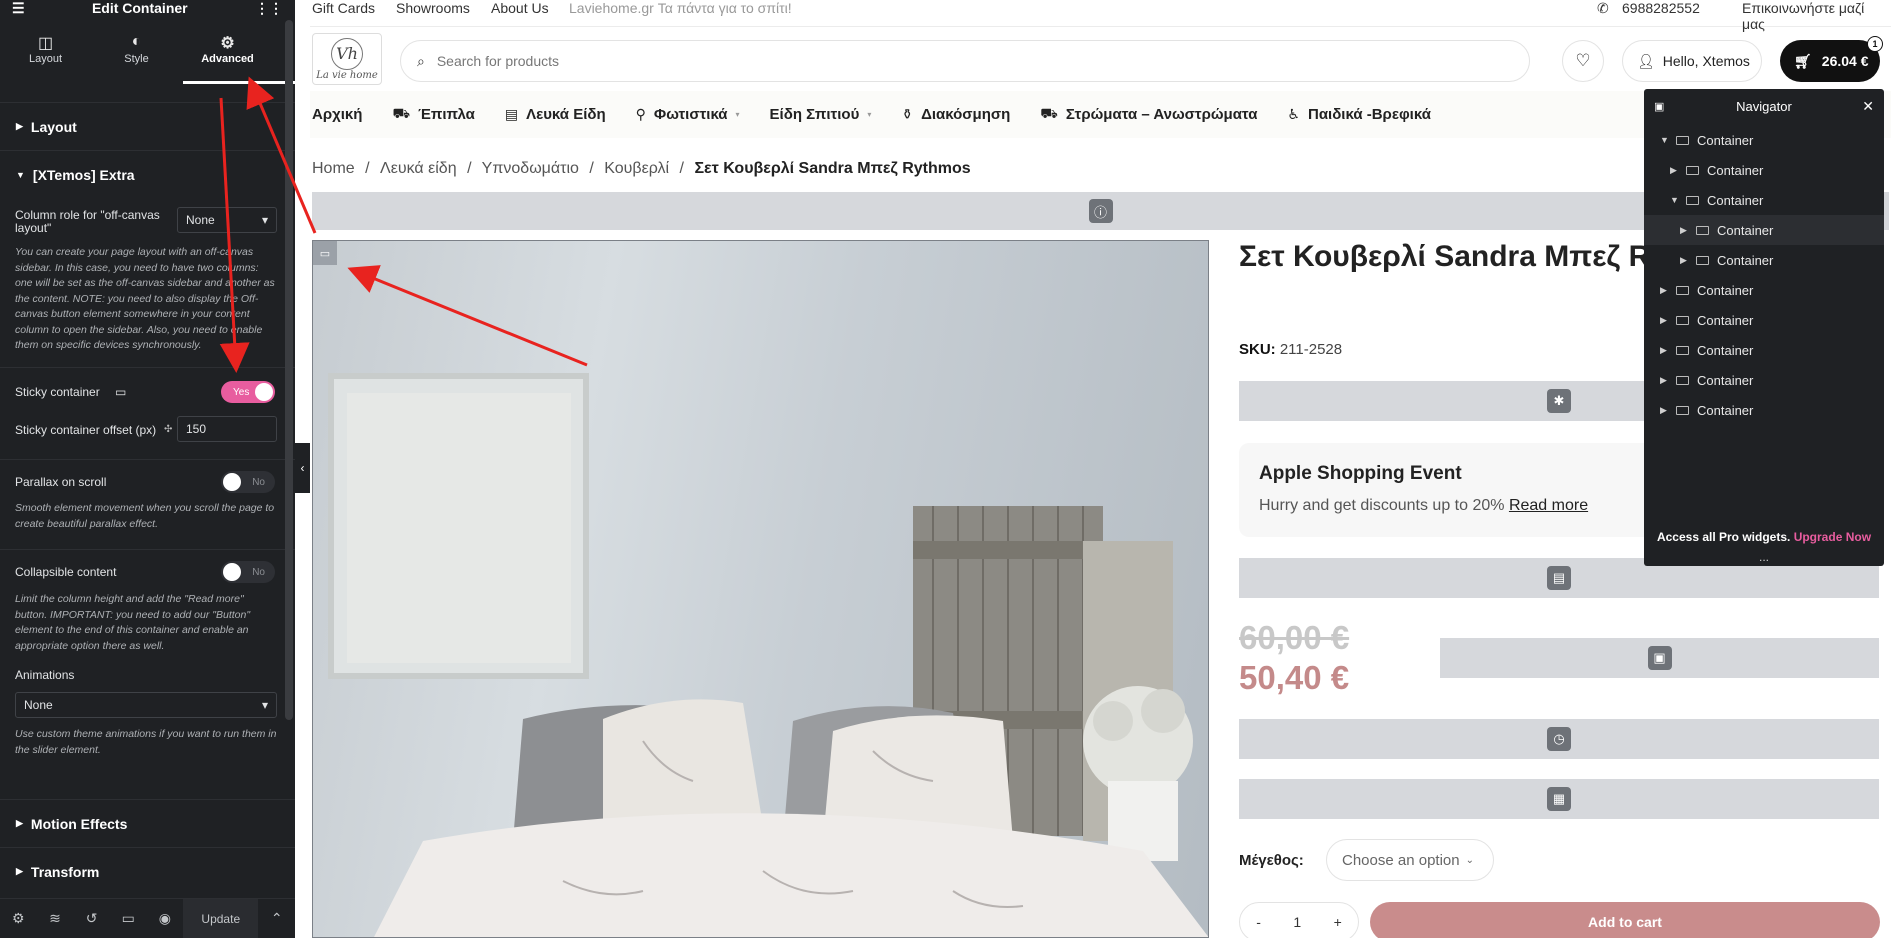 The width and height of the screenshot is (1891, 938). I want to click on add-to-cart-button: Add to cart, so click(1625, 920).